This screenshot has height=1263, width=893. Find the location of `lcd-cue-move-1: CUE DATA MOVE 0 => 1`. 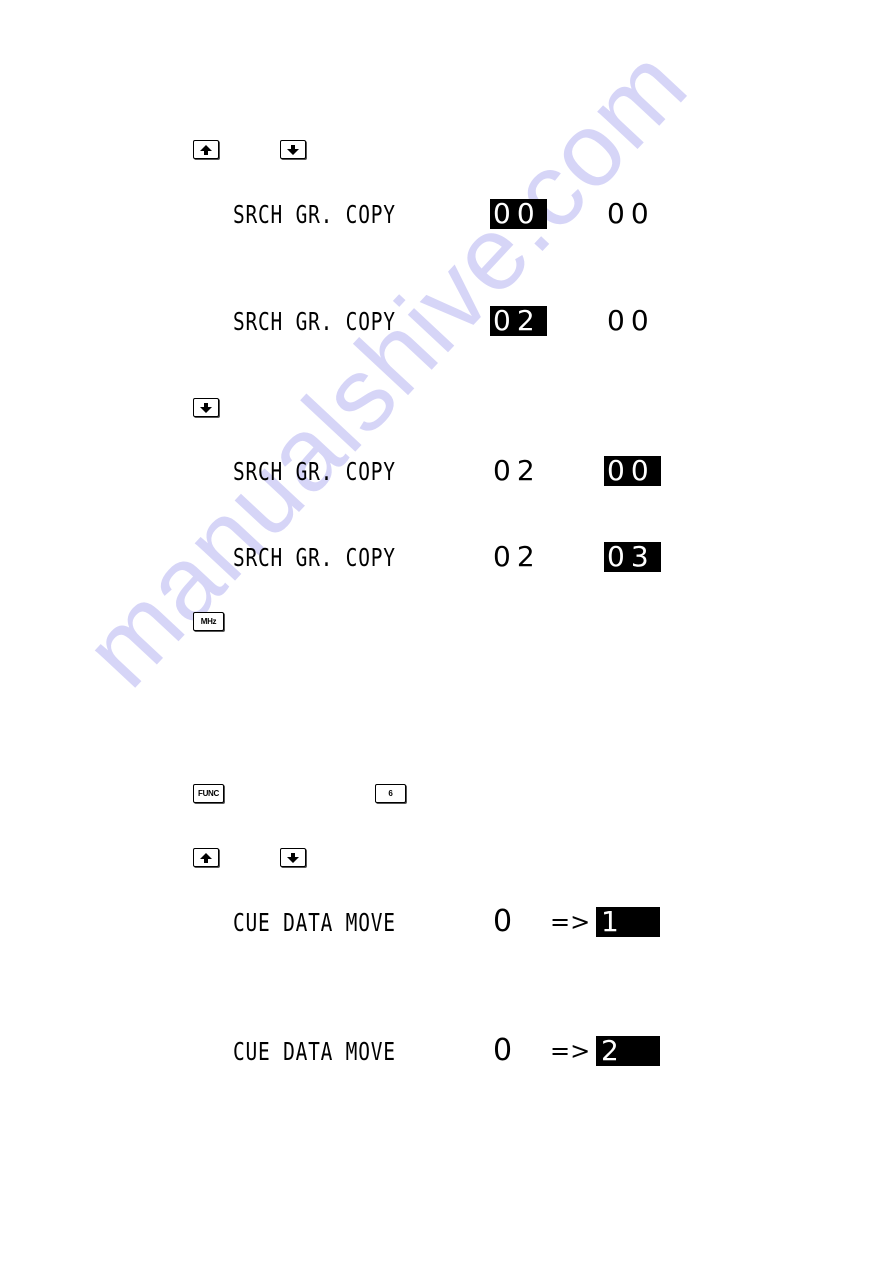

lcd-cue-move-1: CUE DATA MOVE 0 => 1 is located at coordinates (448, 923).